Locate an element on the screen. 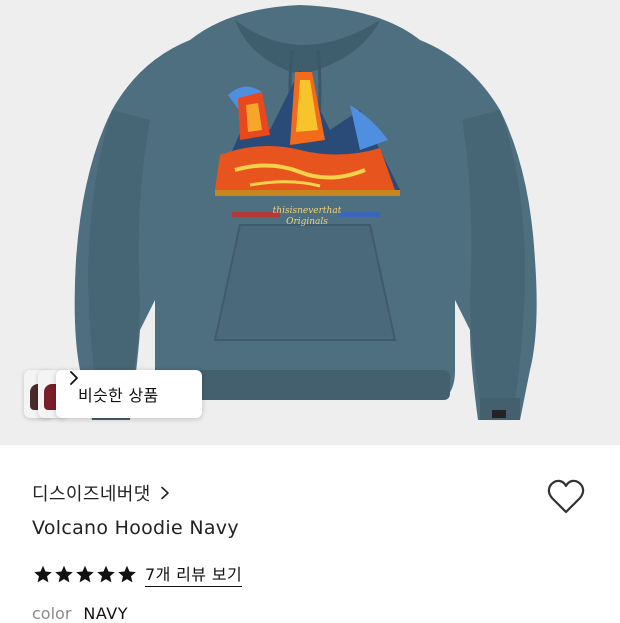 The width and height of the screenshot is (620, 623). similar-products: 비슷한 상품 is located at coordinates (113, 394).